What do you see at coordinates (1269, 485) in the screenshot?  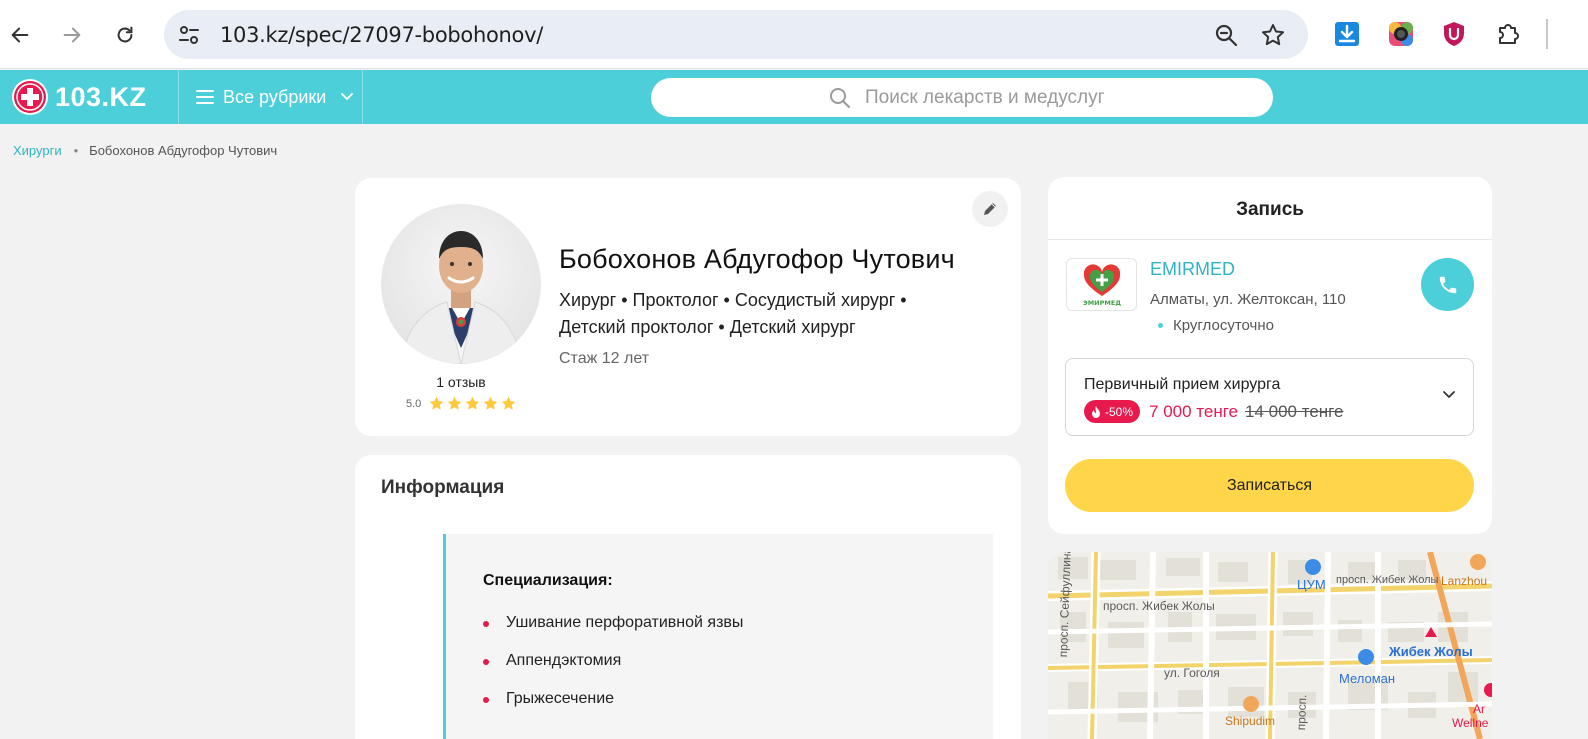 I see `book-appointment-button: Записаться` at bounding box center [1269, 485].